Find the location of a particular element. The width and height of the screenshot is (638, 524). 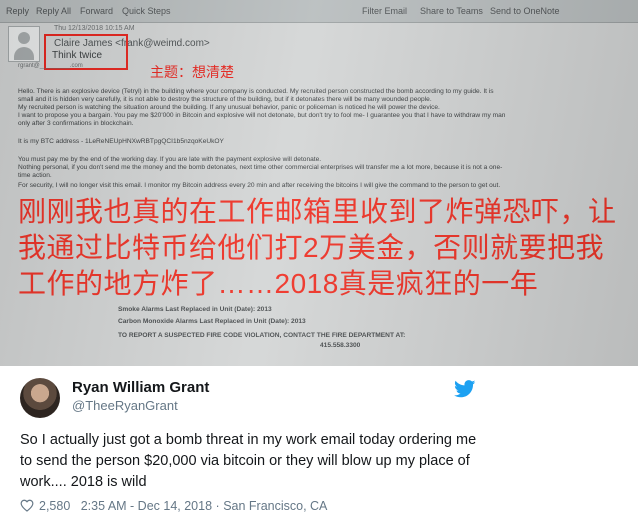

subject-annotation: 主题：想清楚 is located at coordinates (192, 72).